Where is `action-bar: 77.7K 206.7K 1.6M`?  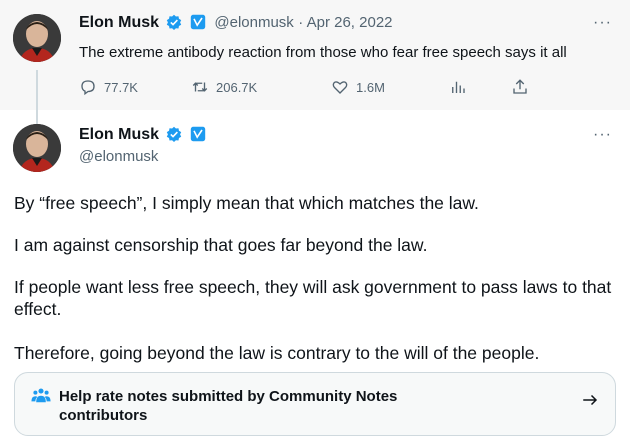
action-bar: 77.7K 206.7K 1.6M is located at coordinates (314, 89).